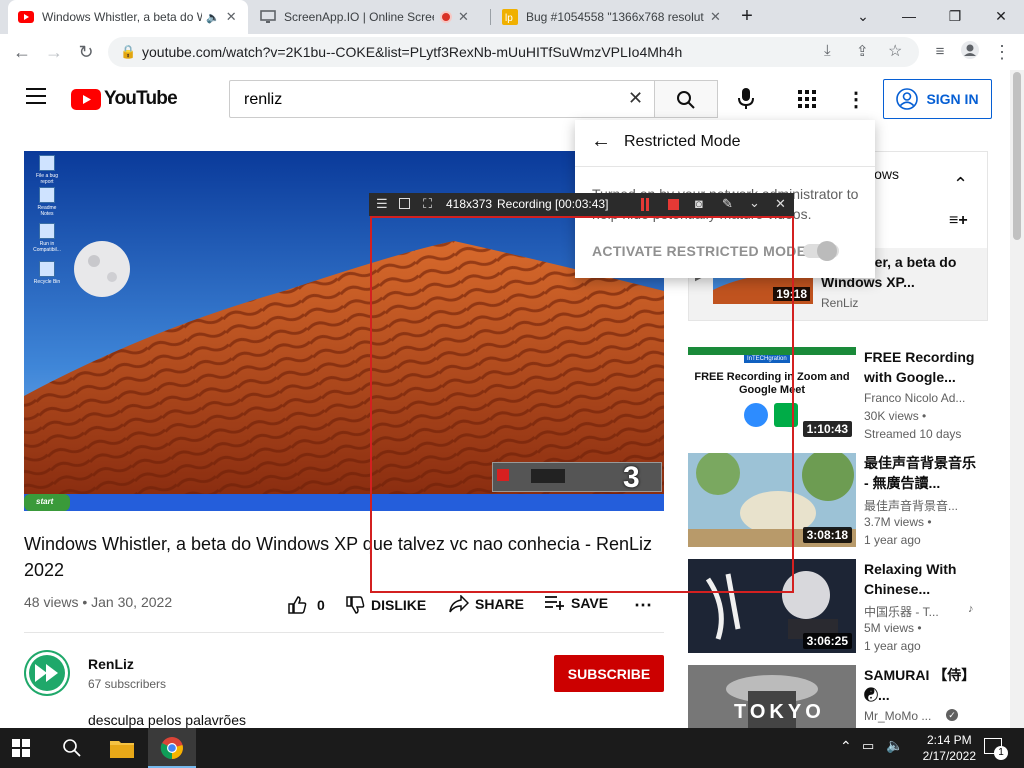 The width and height of the screenshot is (1024, 768). I want to click on chrome-icon, so click(171, 748).